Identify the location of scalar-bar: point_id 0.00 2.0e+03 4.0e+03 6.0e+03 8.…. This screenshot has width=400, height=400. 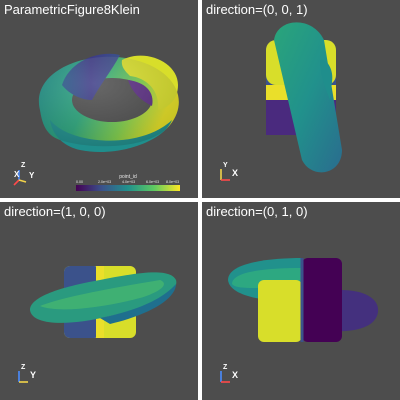
(128, 183).